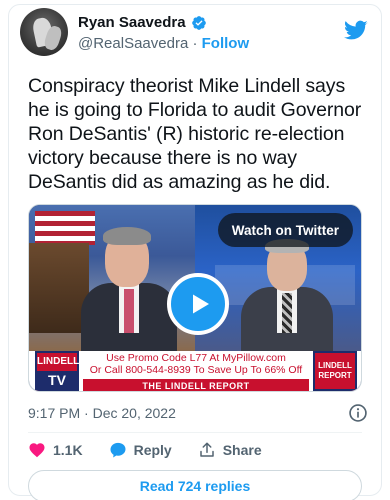 The height and width of the screenshot is (500, 390). I want to click on share-button: Share, so click(230, 450).